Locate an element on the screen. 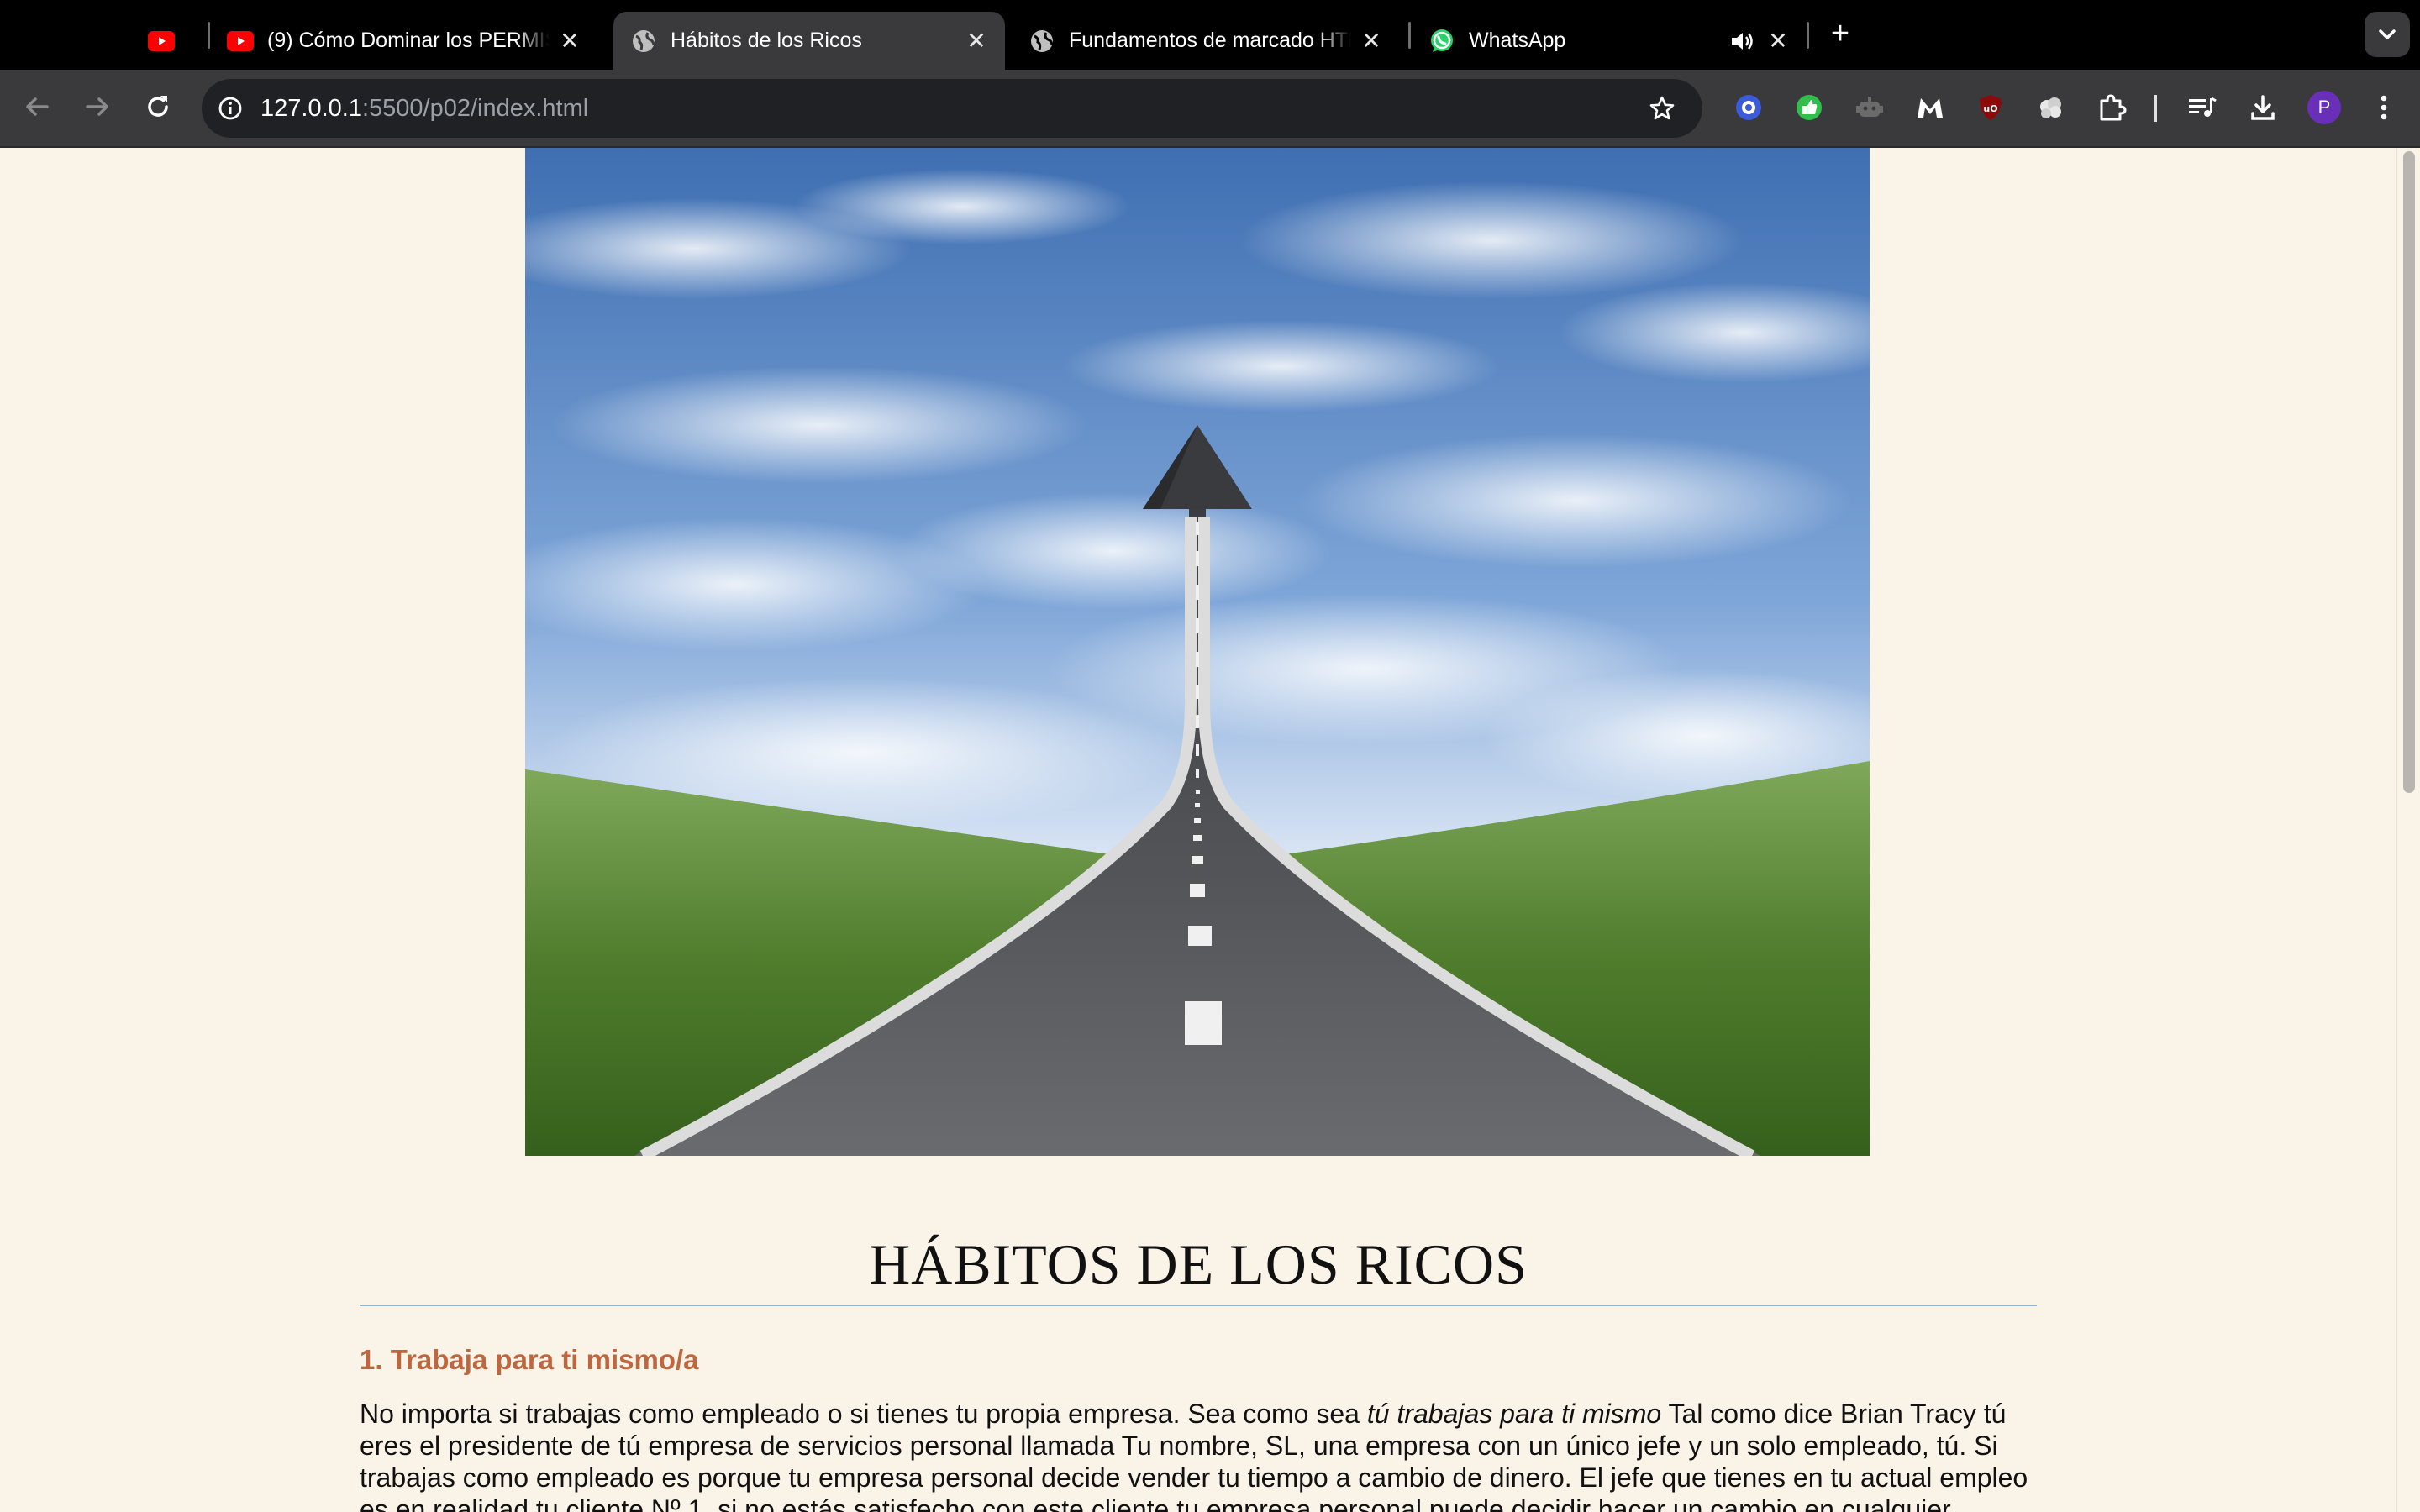 This screenshot has width=2420, height=1512. address-bar: 127.0.0.1:5500/p02/index.html is located at coordinates (952, 108).